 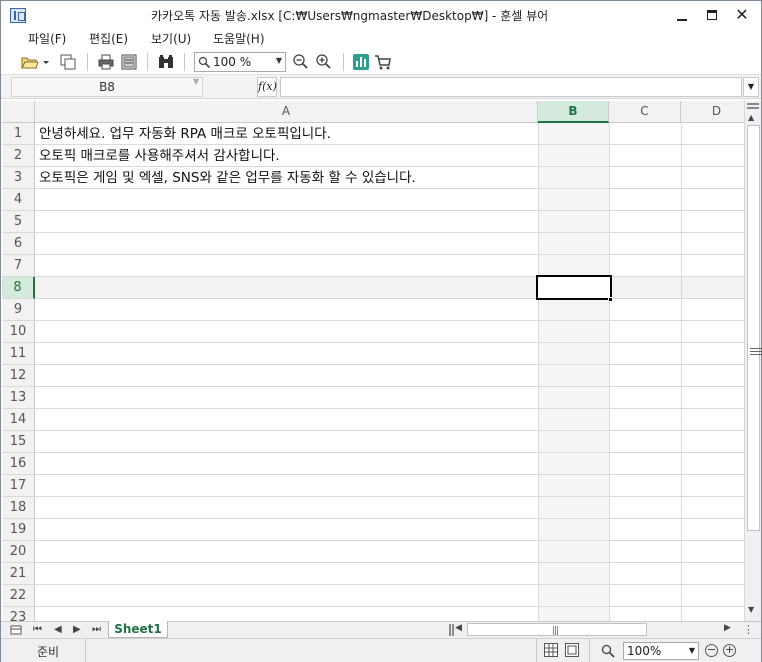 I want to click on scroll-up-icon: ▲, so click(x=751, y=117).